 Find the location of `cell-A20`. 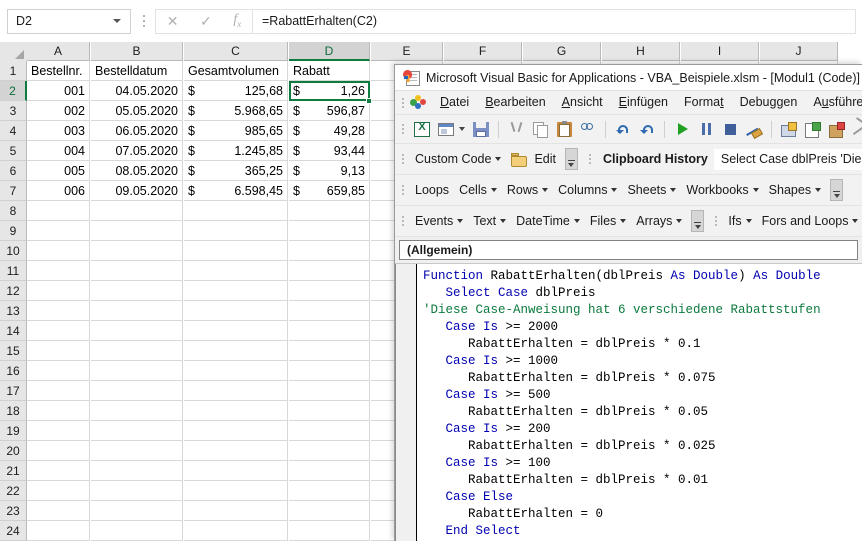

cell-A20 is located at coordinates (58, 451).